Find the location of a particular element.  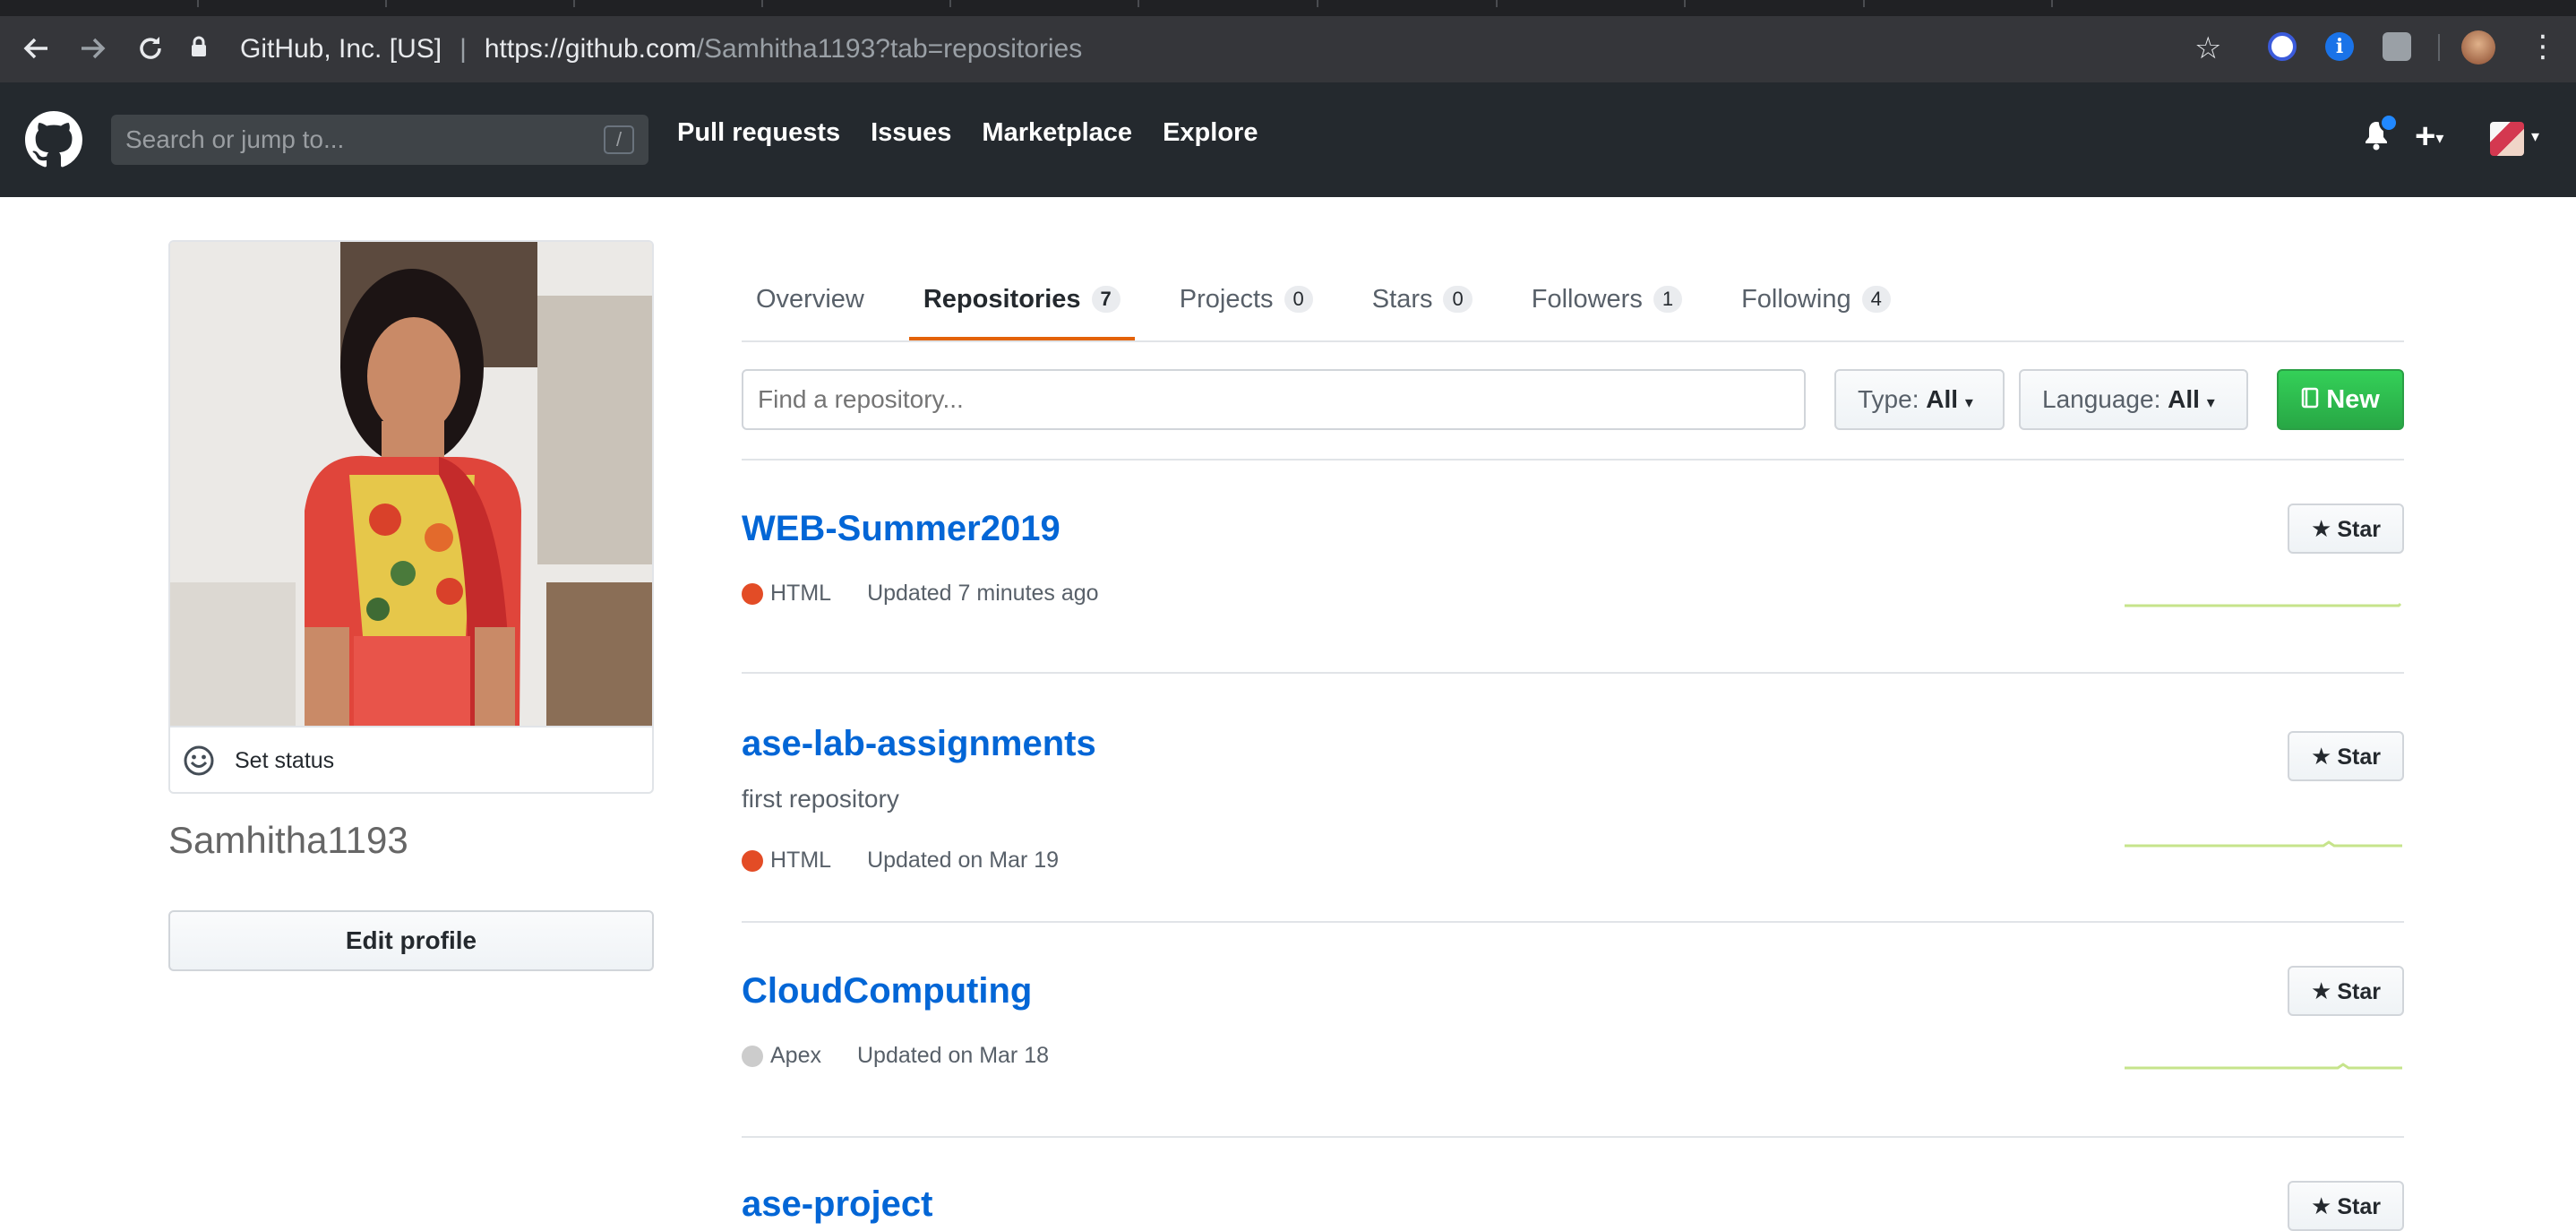

repo-name-link: ase-project is located at coordinates (837, 1204).